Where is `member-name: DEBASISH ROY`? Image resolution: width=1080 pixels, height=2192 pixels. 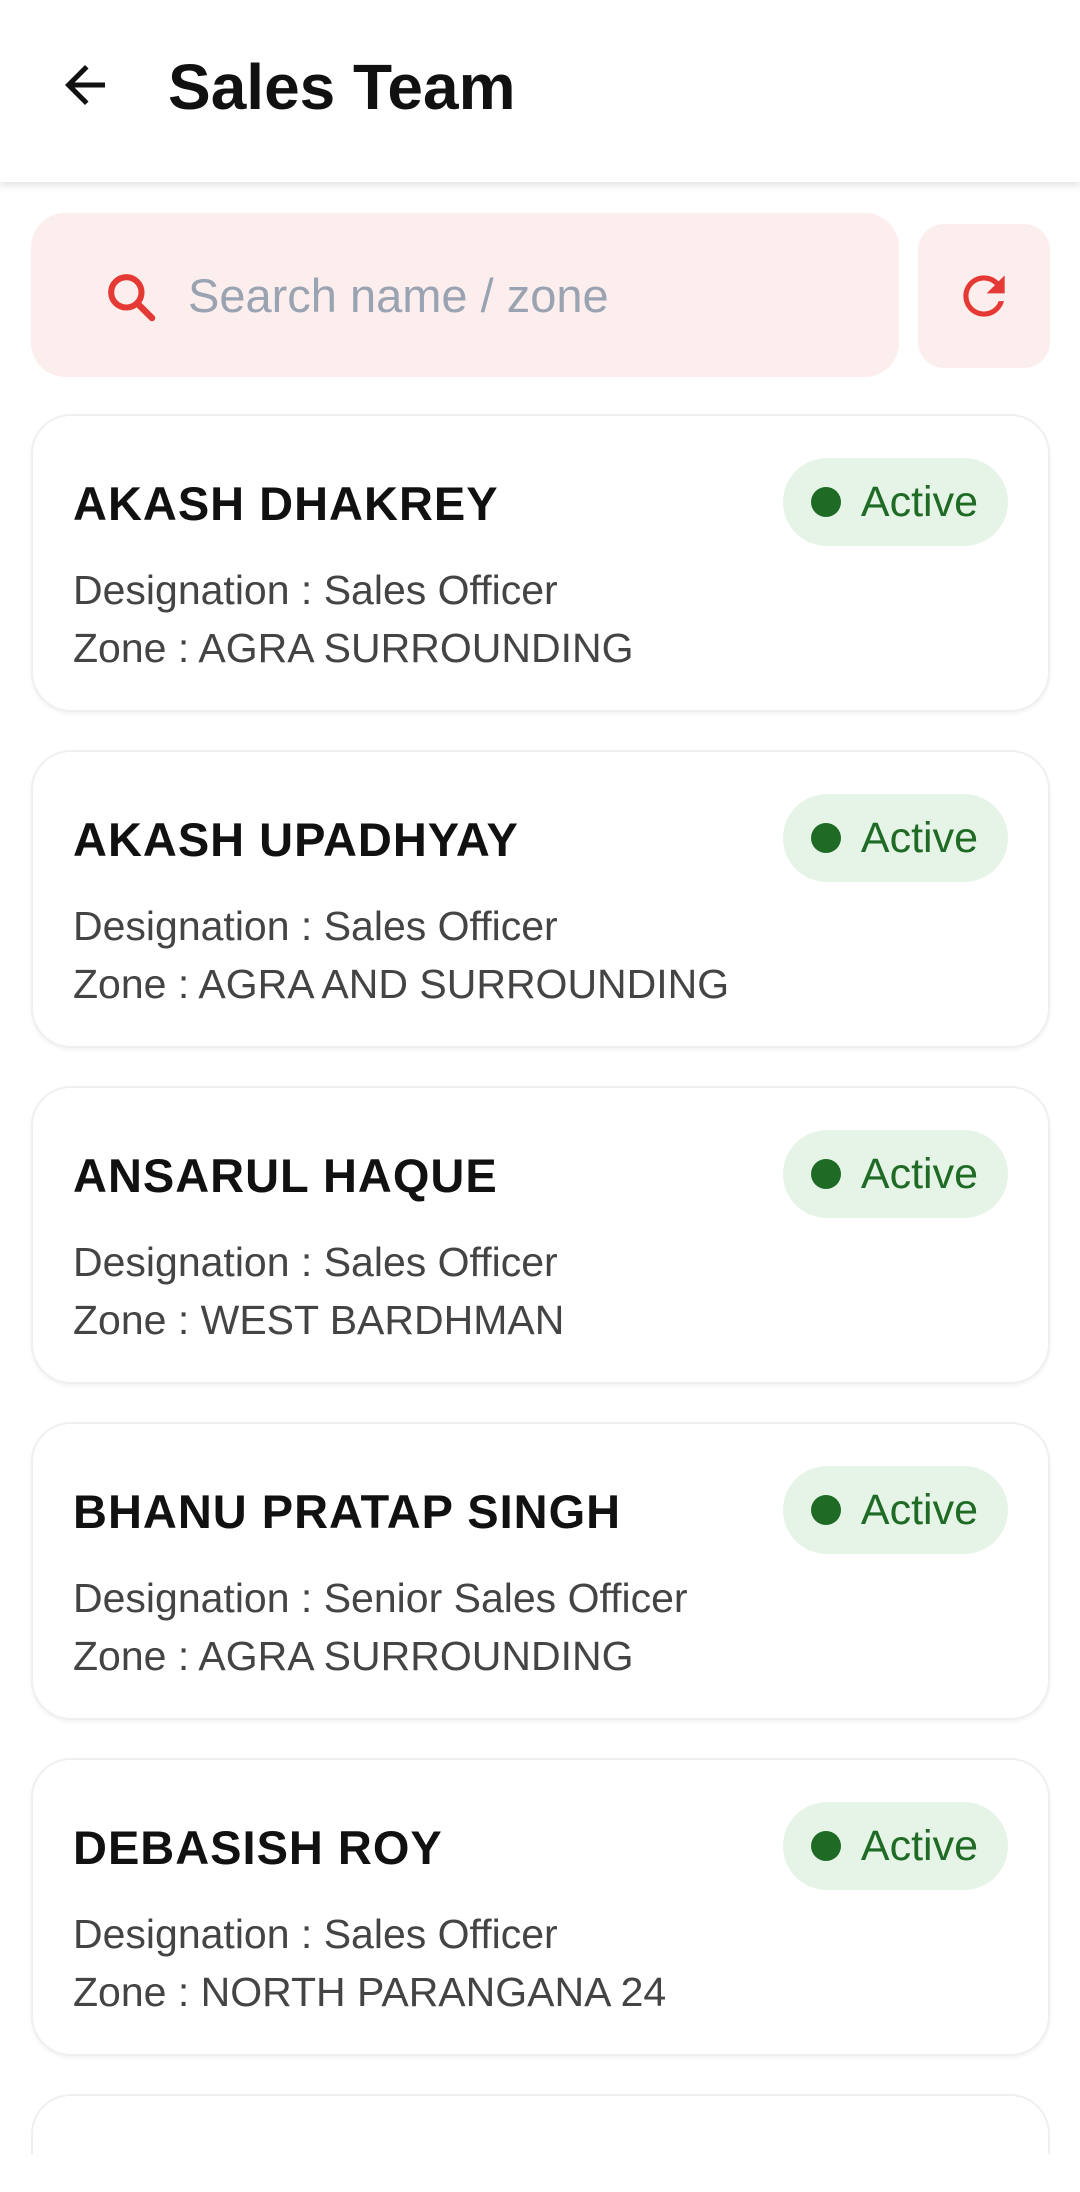
member-name: DEBASISH ROY is located at coordinates (258, 1847).